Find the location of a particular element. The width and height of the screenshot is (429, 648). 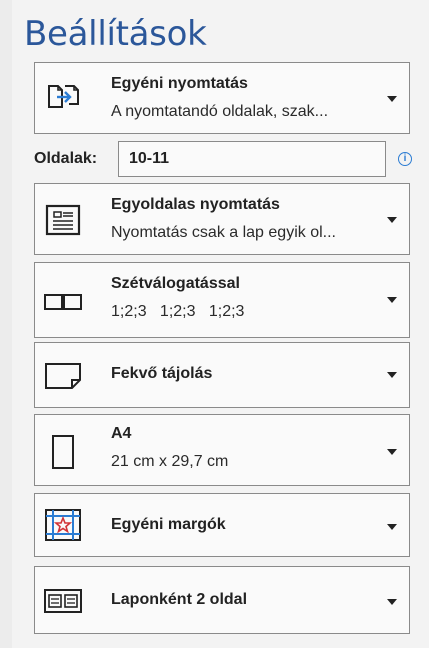

pages-per-sheet-dropdown: Laponként 2 oldal is located at coordinates (222, 600).